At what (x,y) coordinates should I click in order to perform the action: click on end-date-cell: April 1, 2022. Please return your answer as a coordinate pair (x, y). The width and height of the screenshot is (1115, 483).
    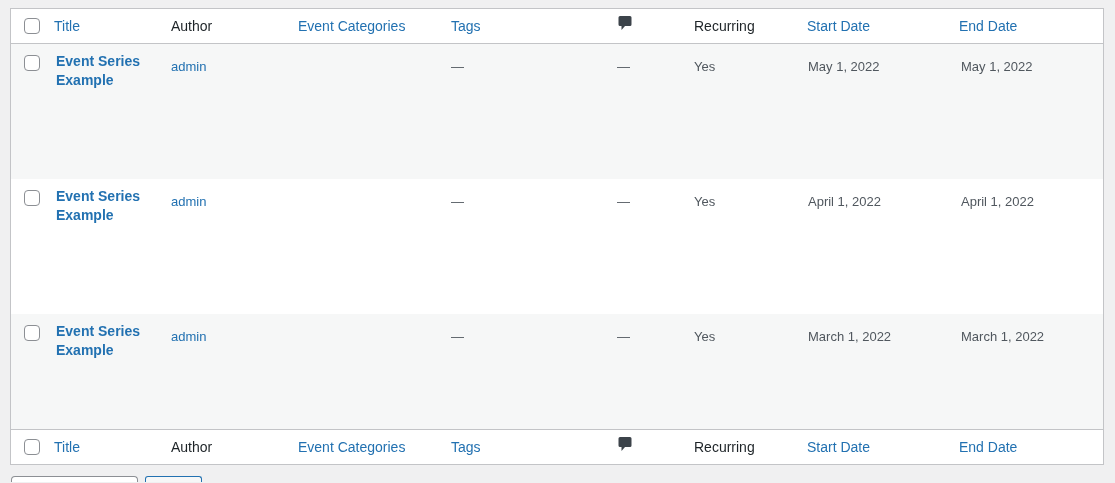
    Looking at the image, I should click on (997, 201).